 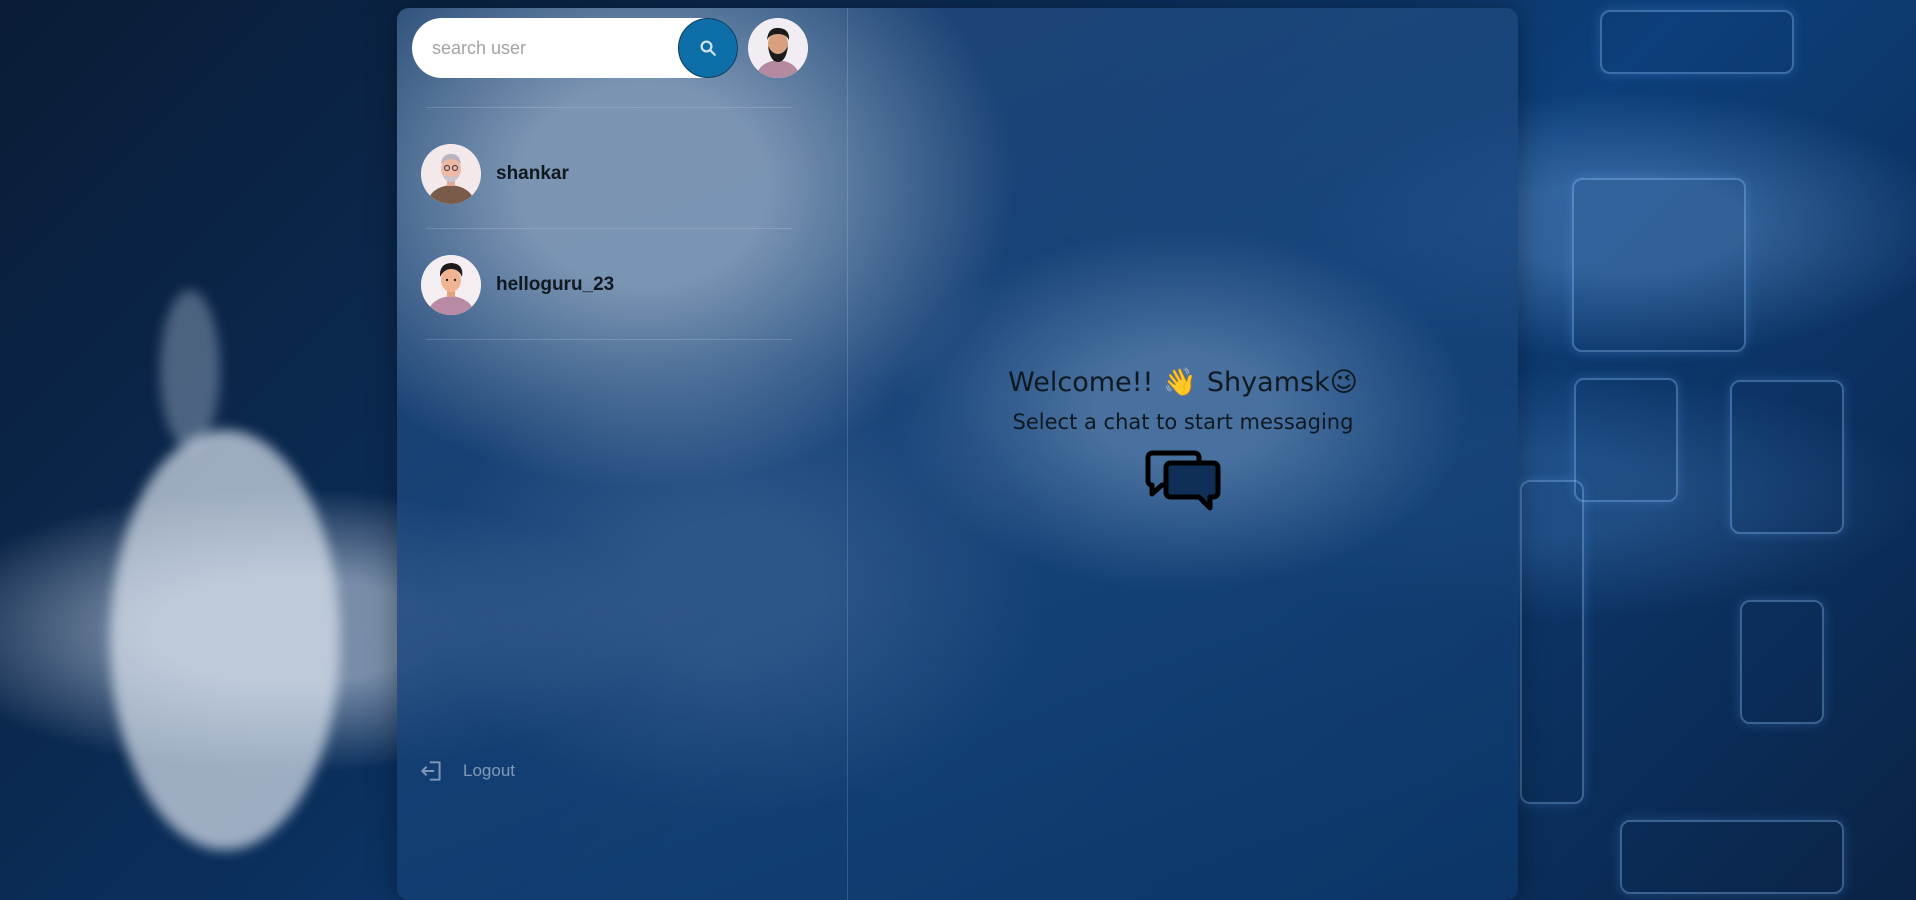 What do you see at coordinates (489, 770) in the screenshot?
I see `logout-label: Logout` at bounding box center [489, 770].